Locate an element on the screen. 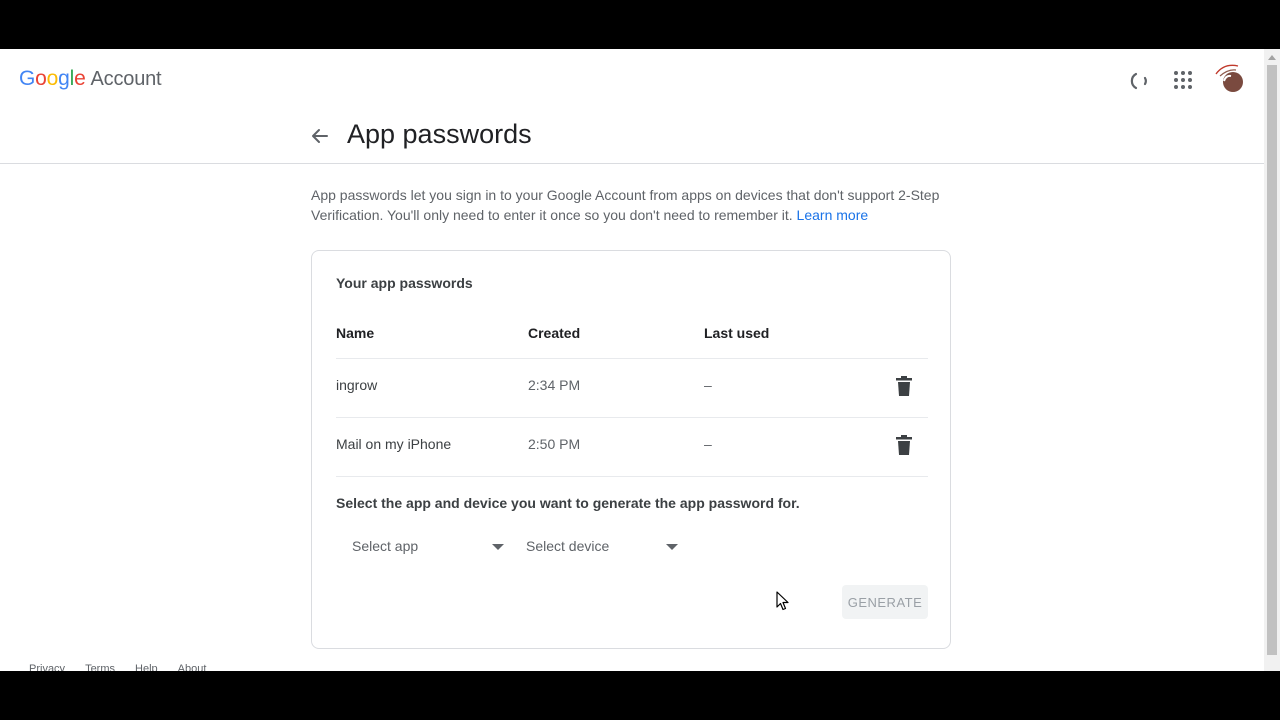  page-title: App passwords is located at coordinates (439, 134).